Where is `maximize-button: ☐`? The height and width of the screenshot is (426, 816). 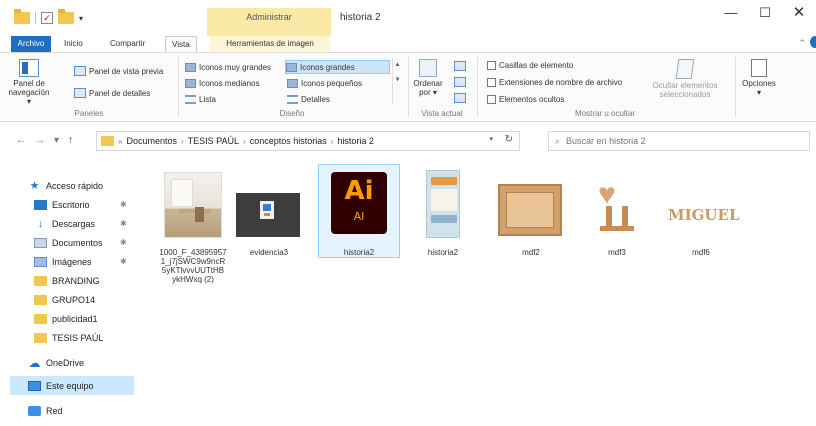
maximize-button: ☐ is located at coordinates (765, 14).